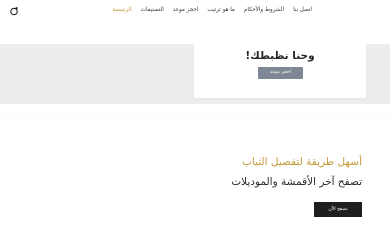  I want to click on promo-card: وحنا نظبطك! احجز موعد, so click(280, 71).